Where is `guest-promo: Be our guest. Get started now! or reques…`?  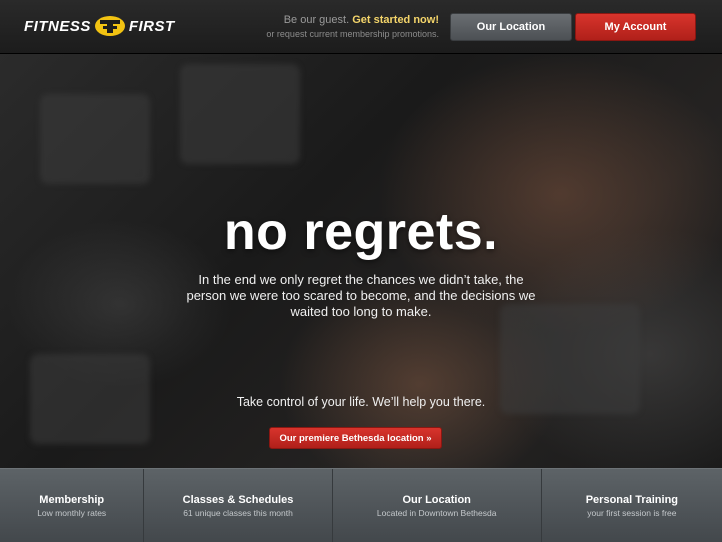
guest-promo: Be our guest. Get started now! or reques… is located at coordinates (352, 27).